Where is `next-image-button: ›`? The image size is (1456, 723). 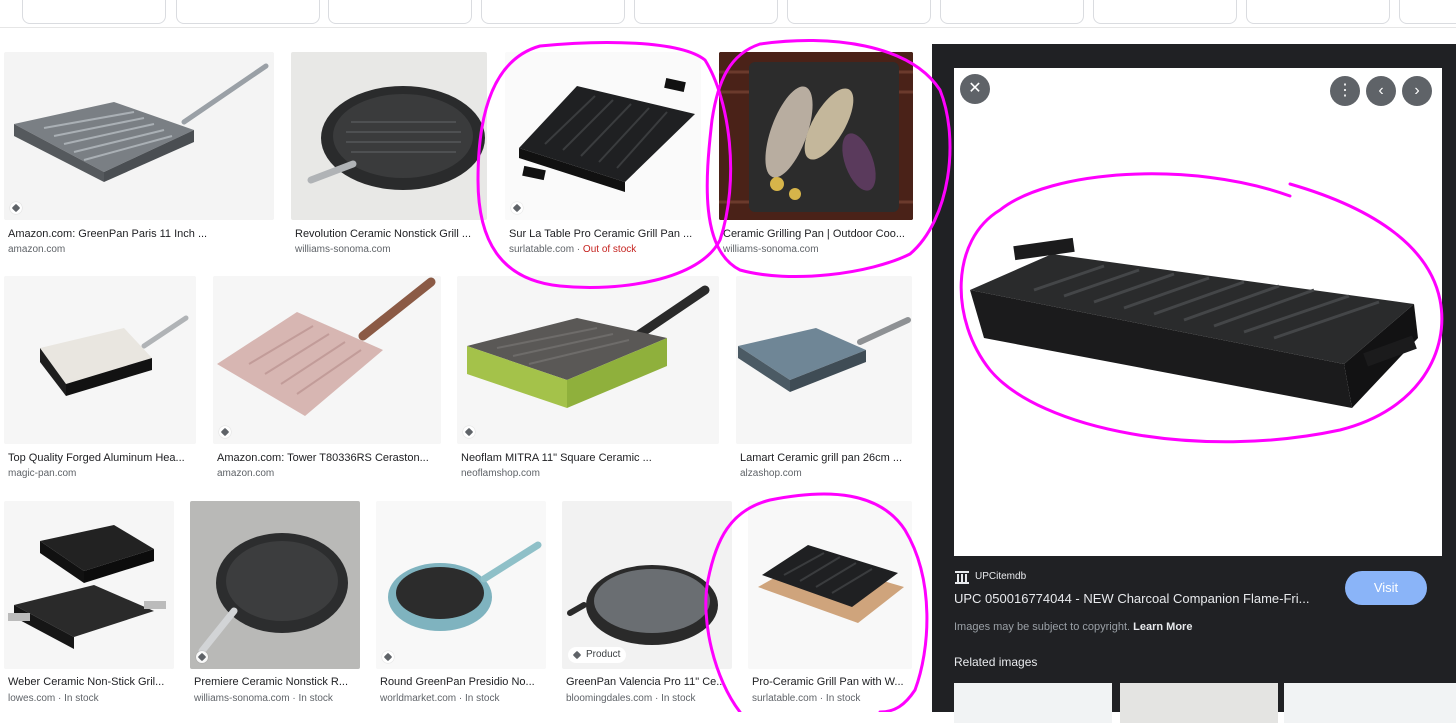
next-image-button: › is located at coordinates (1417, 91).